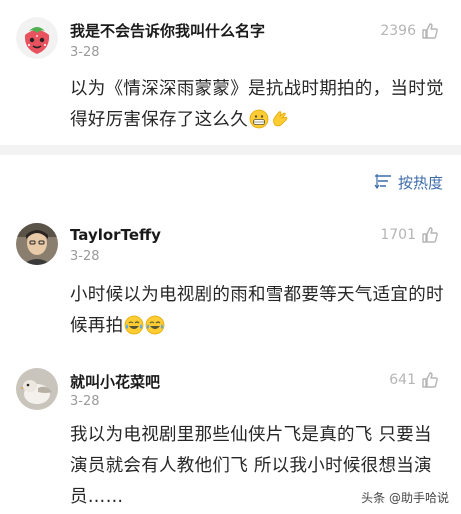 The height and width of the screenshot is (514, 461). I want to click on comment-username: 我是不会告诉你我叫什么名字, so click(167, 30).